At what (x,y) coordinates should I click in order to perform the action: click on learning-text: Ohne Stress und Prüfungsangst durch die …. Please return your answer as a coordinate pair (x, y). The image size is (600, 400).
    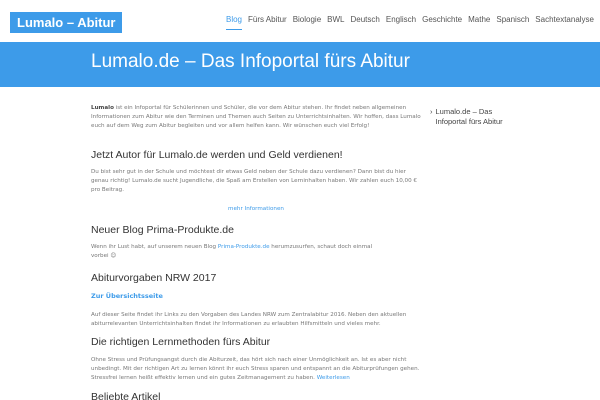
    Looking at the image, I should click on (255, 369).